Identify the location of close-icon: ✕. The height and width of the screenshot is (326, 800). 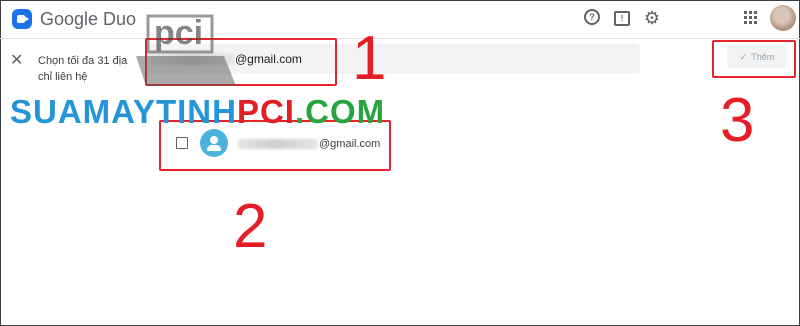
(16, 60).